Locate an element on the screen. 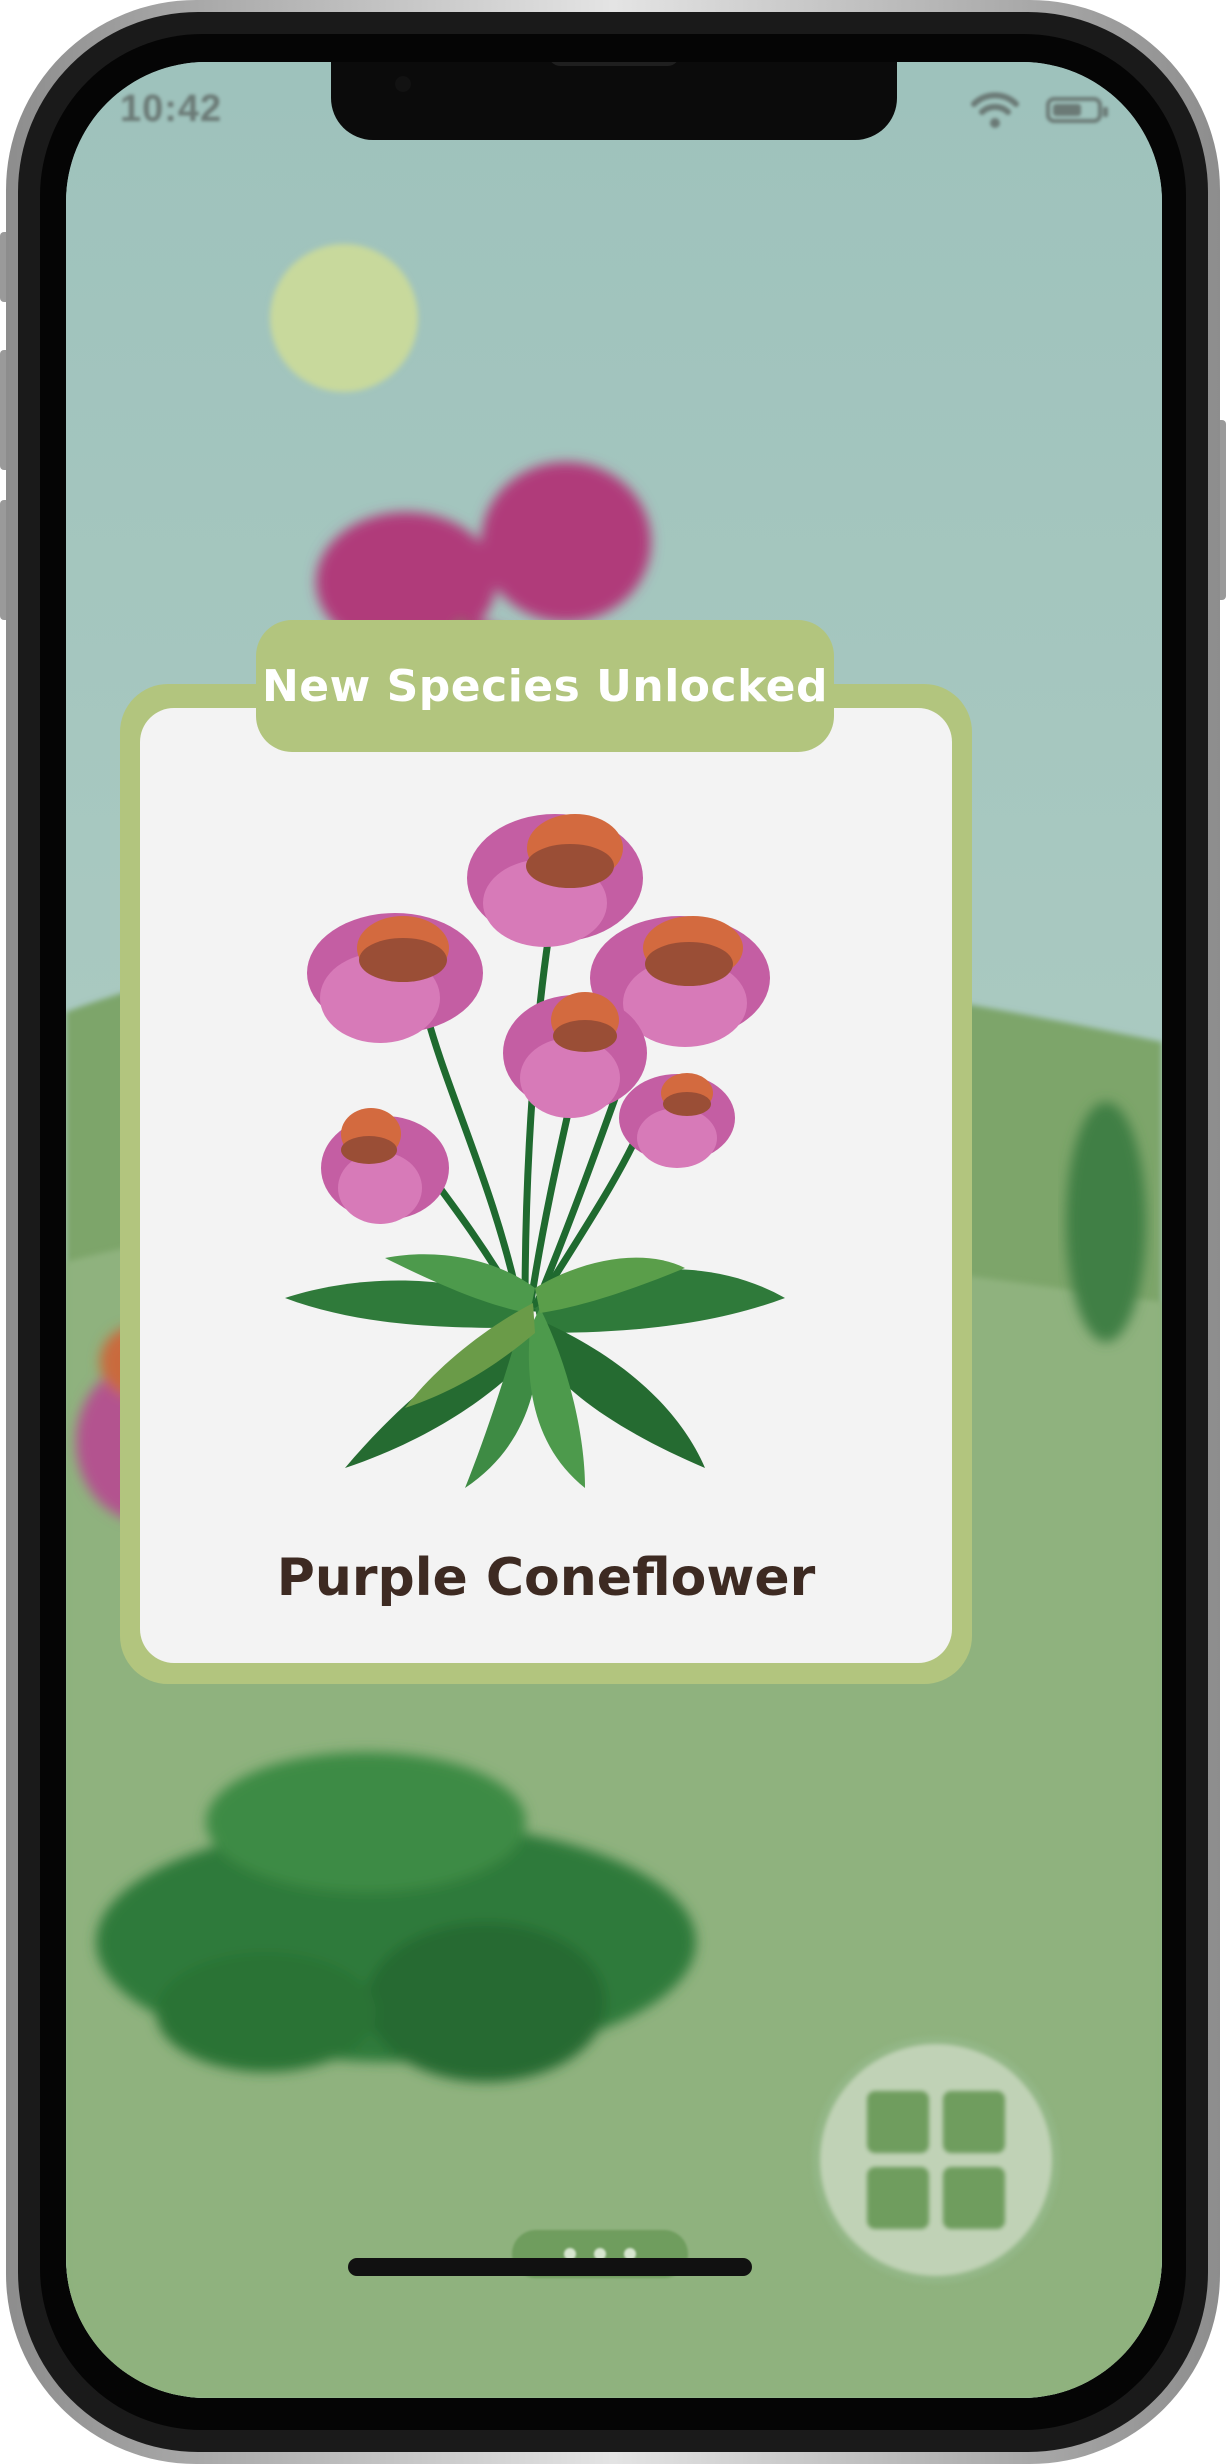 The width and height of the screenshot is (1226, 2464). grid-menu-button is located at coordinates (936, 2160).